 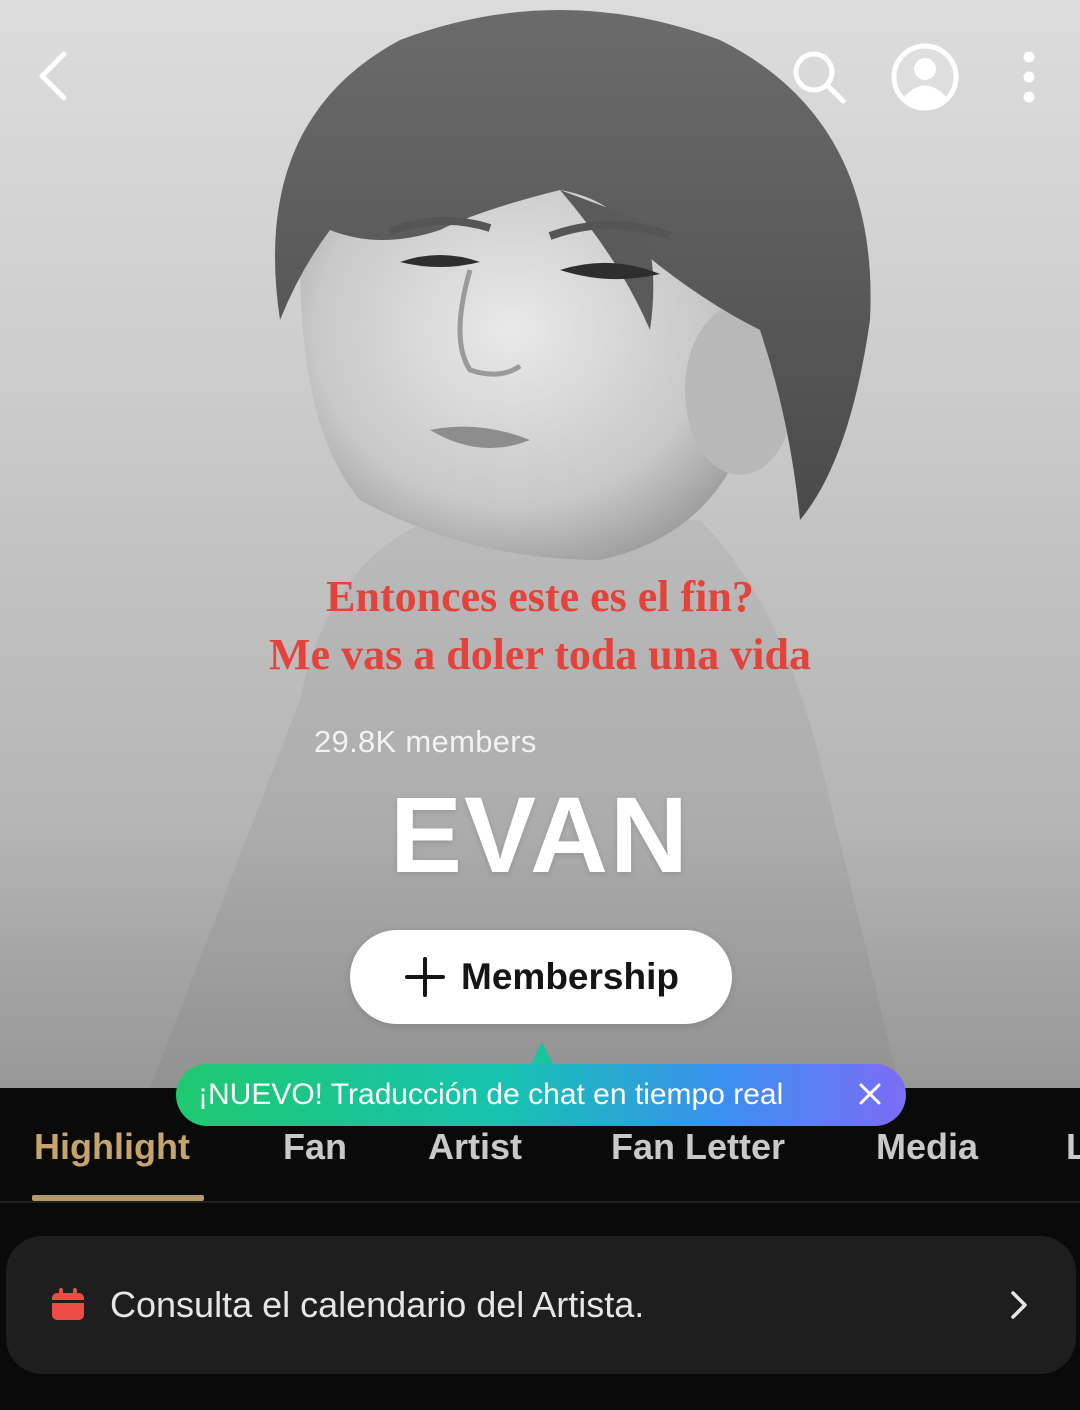 I want to click on caption-line-1: Entonces este es el fin?, so click(x=540, y=596).